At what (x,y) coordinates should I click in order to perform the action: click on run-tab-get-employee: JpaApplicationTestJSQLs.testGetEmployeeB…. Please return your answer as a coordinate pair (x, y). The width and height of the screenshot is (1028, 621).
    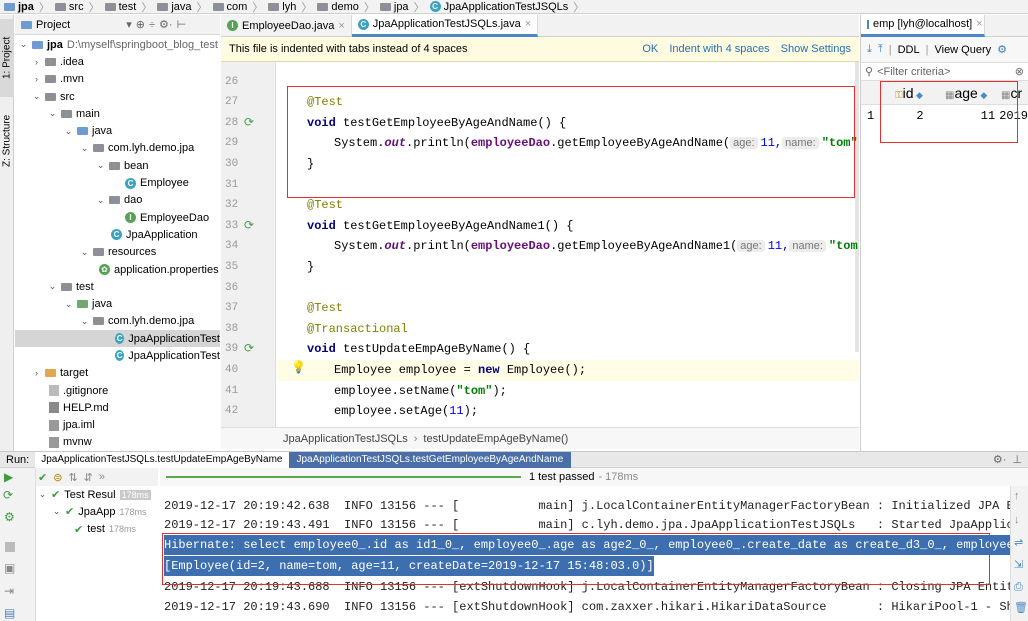
    Looking at the image, I should click on (430, 459).